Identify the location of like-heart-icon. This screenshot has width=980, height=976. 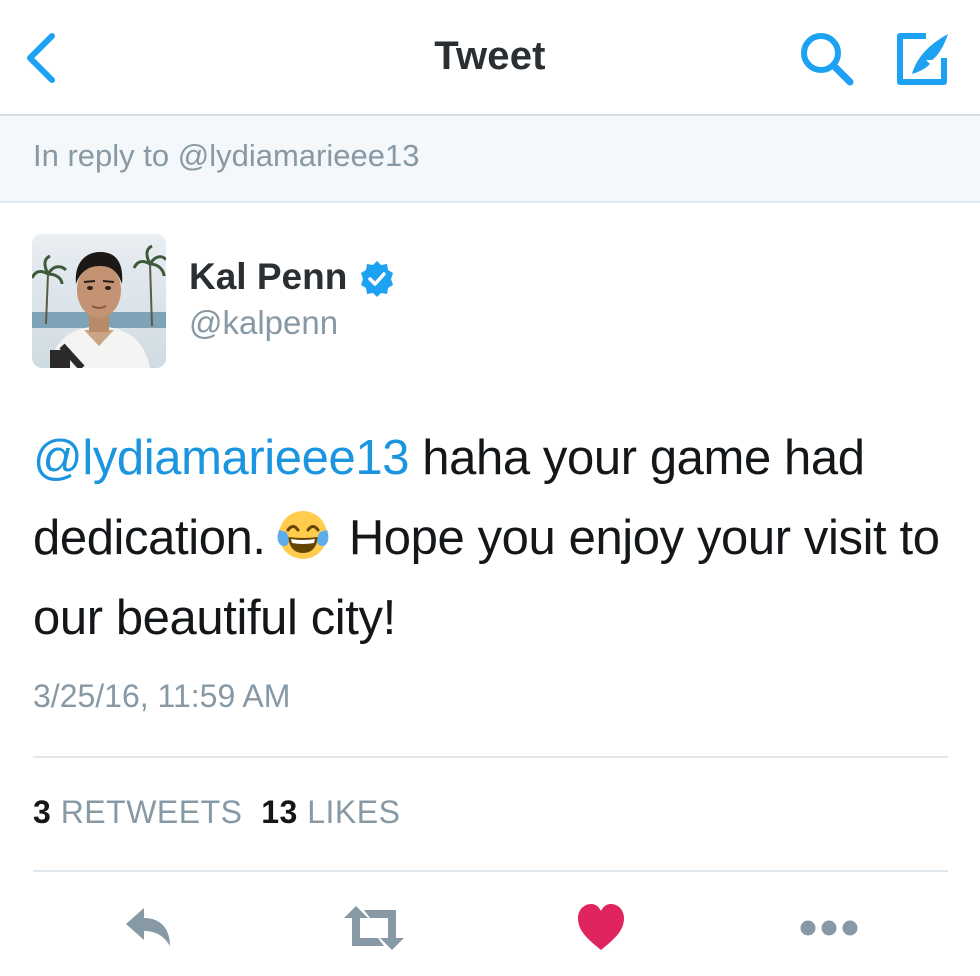
(601, 927).